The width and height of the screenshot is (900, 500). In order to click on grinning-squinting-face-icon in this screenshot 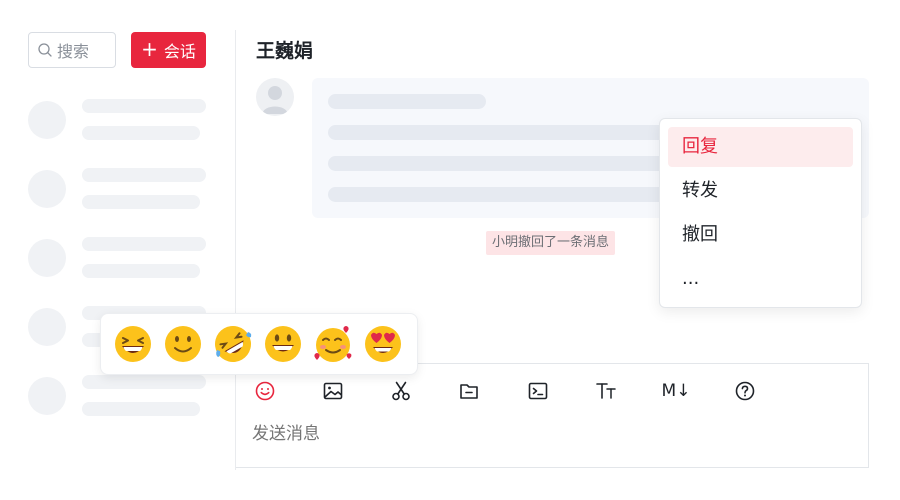, I will do `click(133, 344)`.